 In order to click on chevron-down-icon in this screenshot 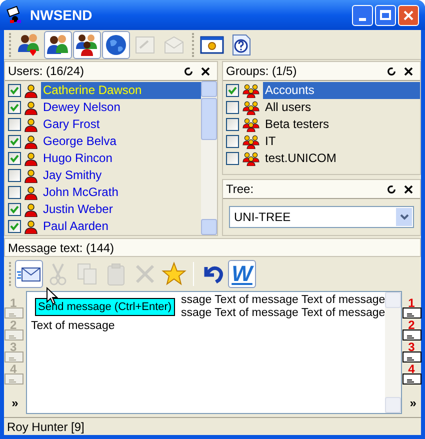, I will do `click(404, 217)`.